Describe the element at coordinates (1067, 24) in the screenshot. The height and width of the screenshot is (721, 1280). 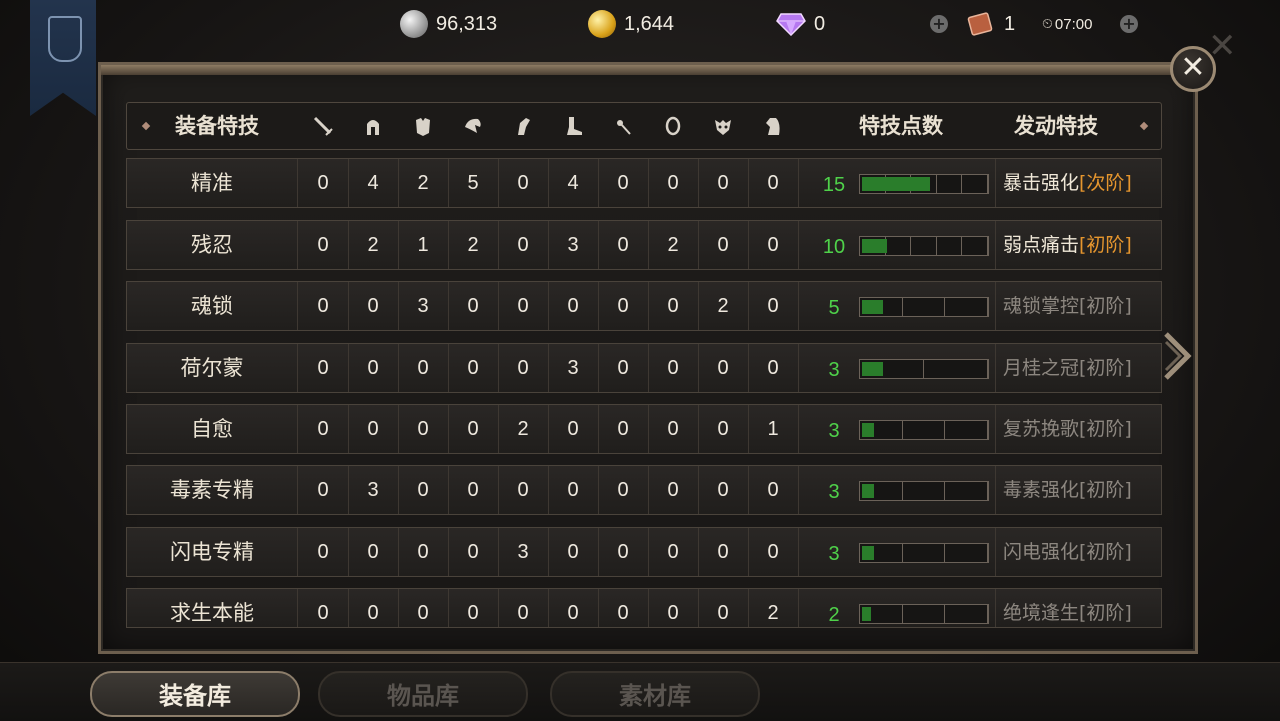
I see `timer-display: ⏲ 07:00` at that location.